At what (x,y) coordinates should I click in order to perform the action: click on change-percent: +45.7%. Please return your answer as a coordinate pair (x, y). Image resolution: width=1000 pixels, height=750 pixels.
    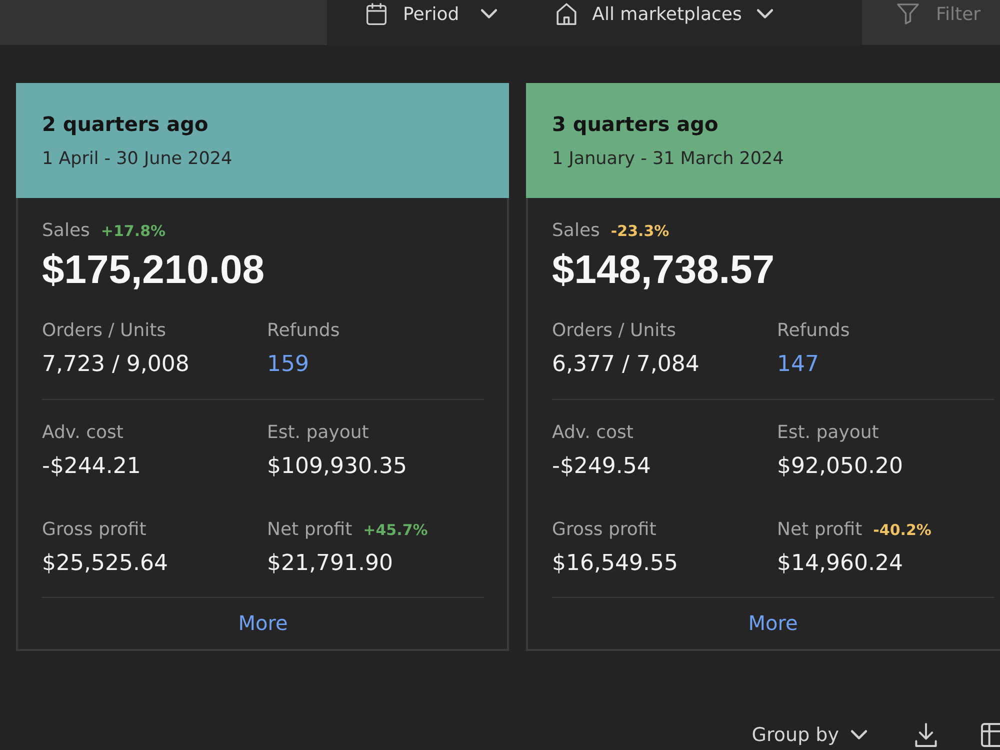
    Looking at the image, I should click on (395, 530).